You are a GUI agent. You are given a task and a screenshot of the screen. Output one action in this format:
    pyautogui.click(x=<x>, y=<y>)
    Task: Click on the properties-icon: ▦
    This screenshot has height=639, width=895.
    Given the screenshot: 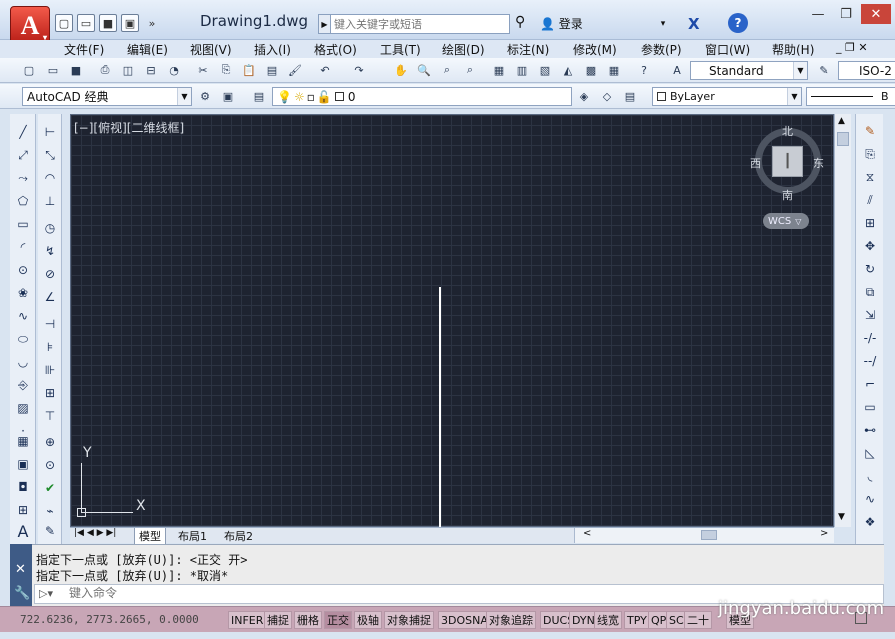 What is the action you would take?
    pyautogui.click(x=499, y=70)
    